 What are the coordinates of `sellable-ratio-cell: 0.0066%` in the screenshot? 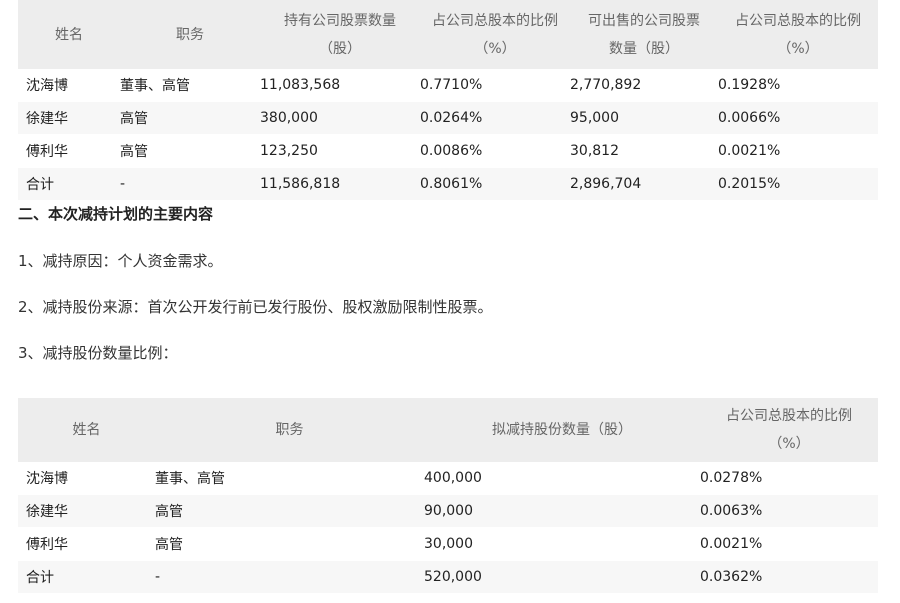 It's located at (798, 118).